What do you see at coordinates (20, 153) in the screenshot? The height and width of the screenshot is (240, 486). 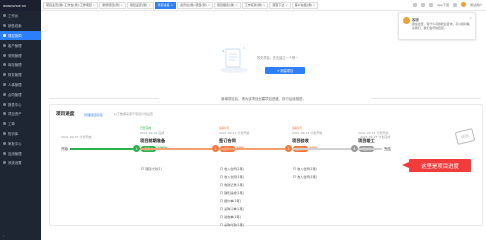 I see `sidebar-item: 应用管理` at bounding box center [20, 153].